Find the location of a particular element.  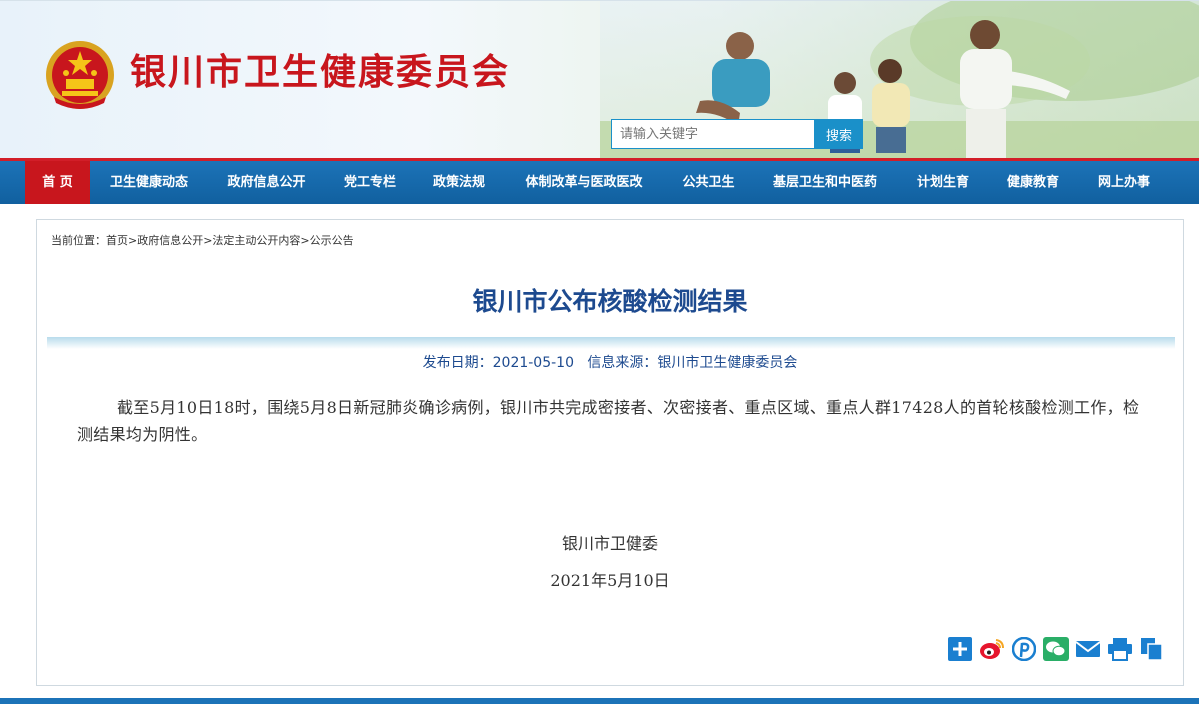

title-divider is located at coordinates (611, 343).